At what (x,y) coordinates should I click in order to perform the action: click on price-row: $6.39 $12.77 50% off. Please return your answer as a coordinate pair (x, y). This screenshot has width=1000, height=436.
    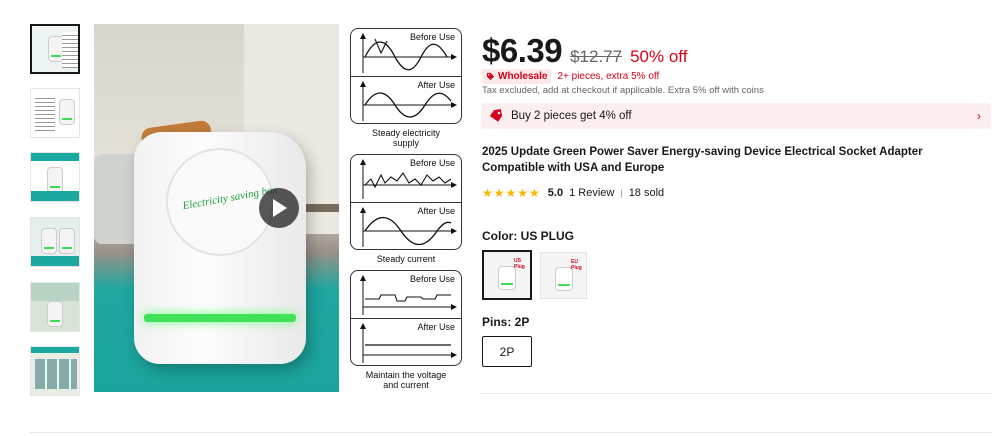
    Looking at the image, I should click on (584, 51).